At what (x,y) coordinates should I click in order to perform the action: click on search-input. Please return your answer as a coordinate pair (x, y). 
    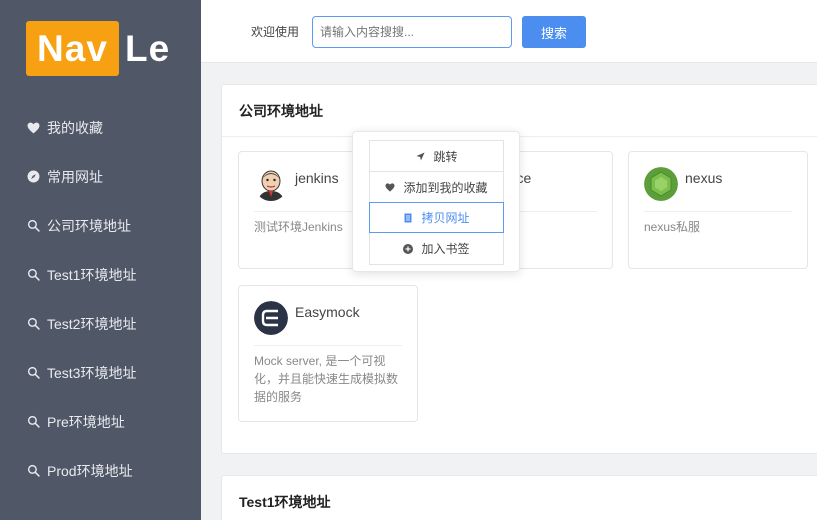
    Looking at the image, I should click on (412, 32).